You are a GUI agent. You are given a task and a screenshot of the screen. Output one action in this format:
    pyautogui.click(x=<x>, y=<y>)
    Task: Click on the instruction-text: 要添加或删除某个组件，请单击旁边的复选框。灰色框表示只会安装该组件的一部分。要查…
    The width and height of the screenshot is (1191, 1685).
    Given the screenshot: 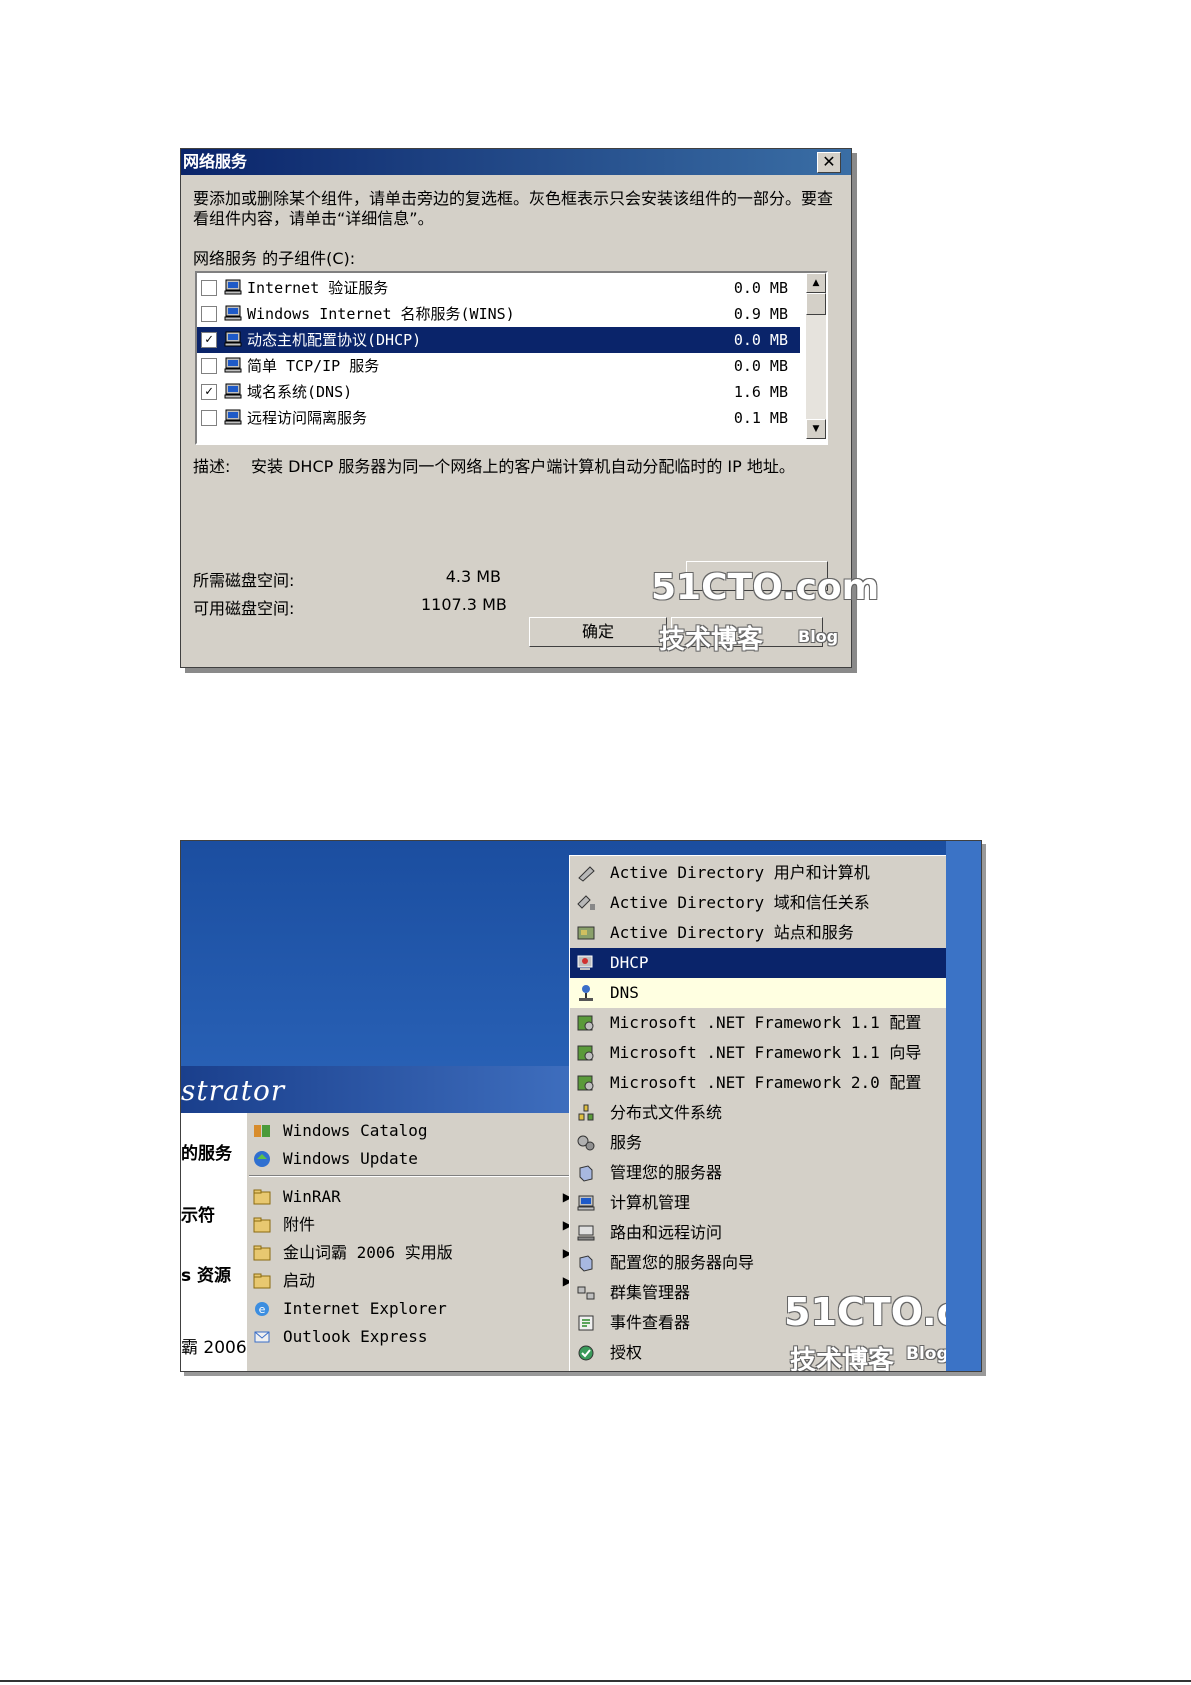 What is the action you would take?
    pyautogui.click(x=513, y=208)
    